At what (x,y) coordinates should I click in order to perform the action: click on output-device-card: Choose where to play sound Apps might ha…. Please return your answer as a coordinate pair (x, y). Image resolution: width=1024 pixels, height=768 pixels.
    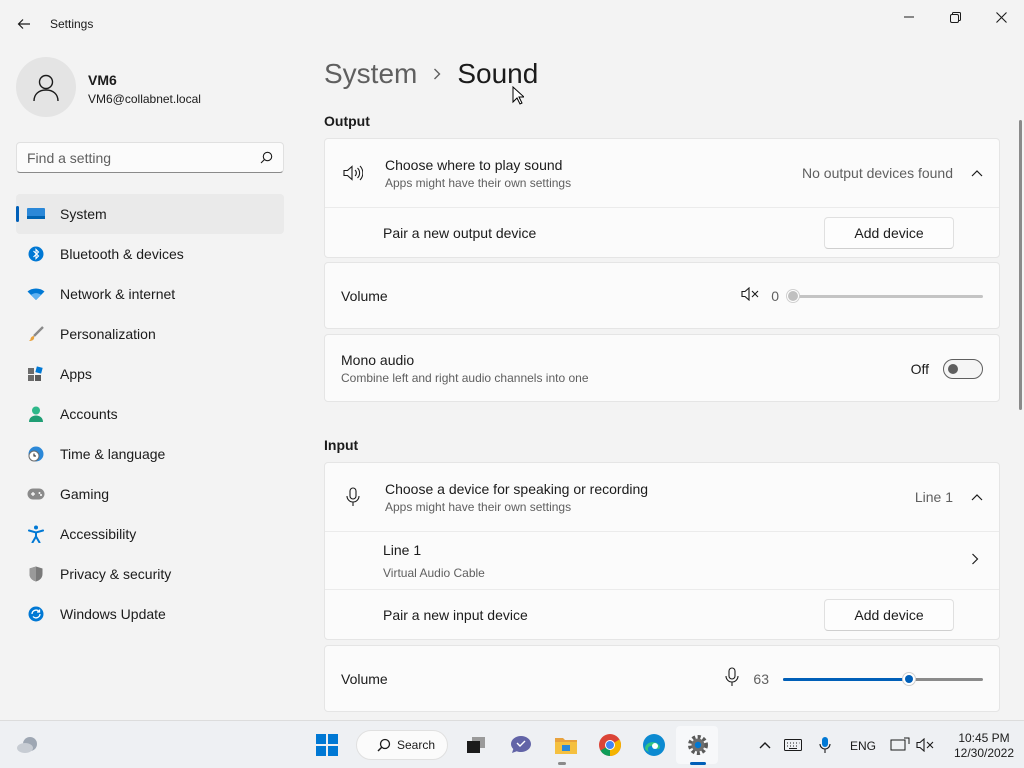
    Looking at the image, I should click on (662, 198).